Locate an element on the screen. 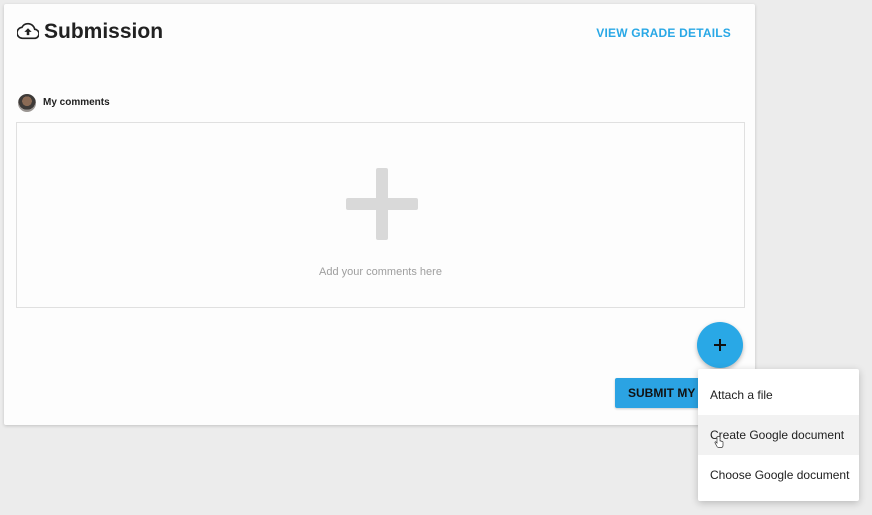 Image resolution: width=872 pixels, height=515 pixels. menu-item-create-google-document: Create Google document is located at coordinates (778, 435).